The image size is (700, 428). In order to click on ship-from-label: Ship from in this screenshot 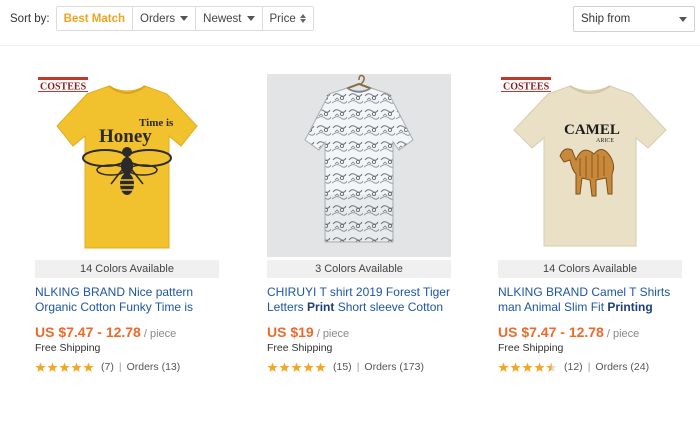, I will do `click(606, 19)`.